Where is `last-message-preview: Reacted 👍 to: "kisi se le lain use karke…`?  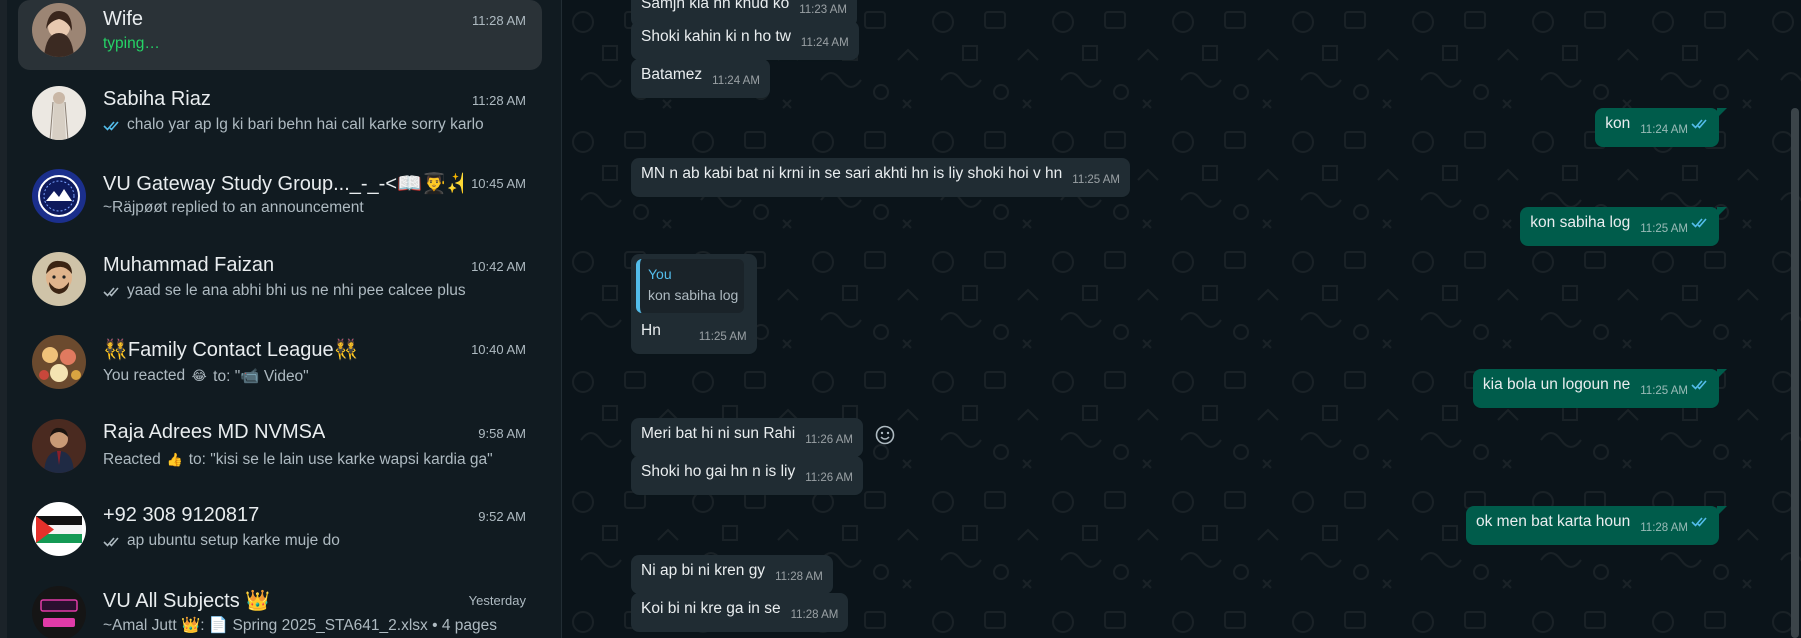 last-message-preview: Reacted 👍 to: "kisi se le lain use karke… is located at coordinates (298, 460).